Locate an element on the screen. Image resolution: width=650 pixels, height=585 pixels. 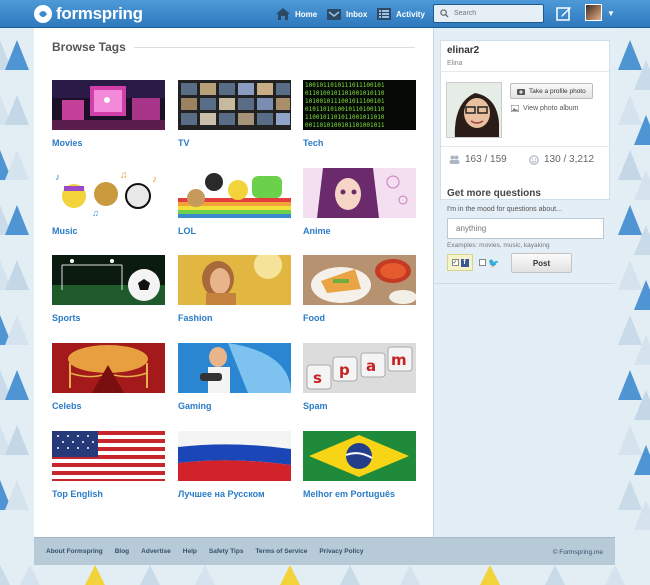
tag-tile-anime: Anime is located at coordinates (359, 202).